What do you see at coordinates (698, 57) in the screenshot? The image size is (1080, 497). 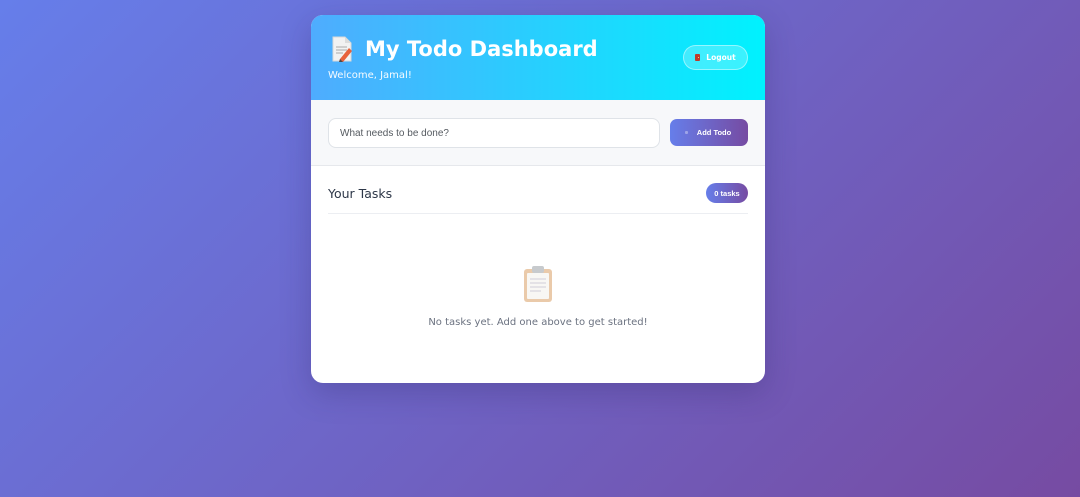 I see `door-icon` at bounding box center [698, 57].